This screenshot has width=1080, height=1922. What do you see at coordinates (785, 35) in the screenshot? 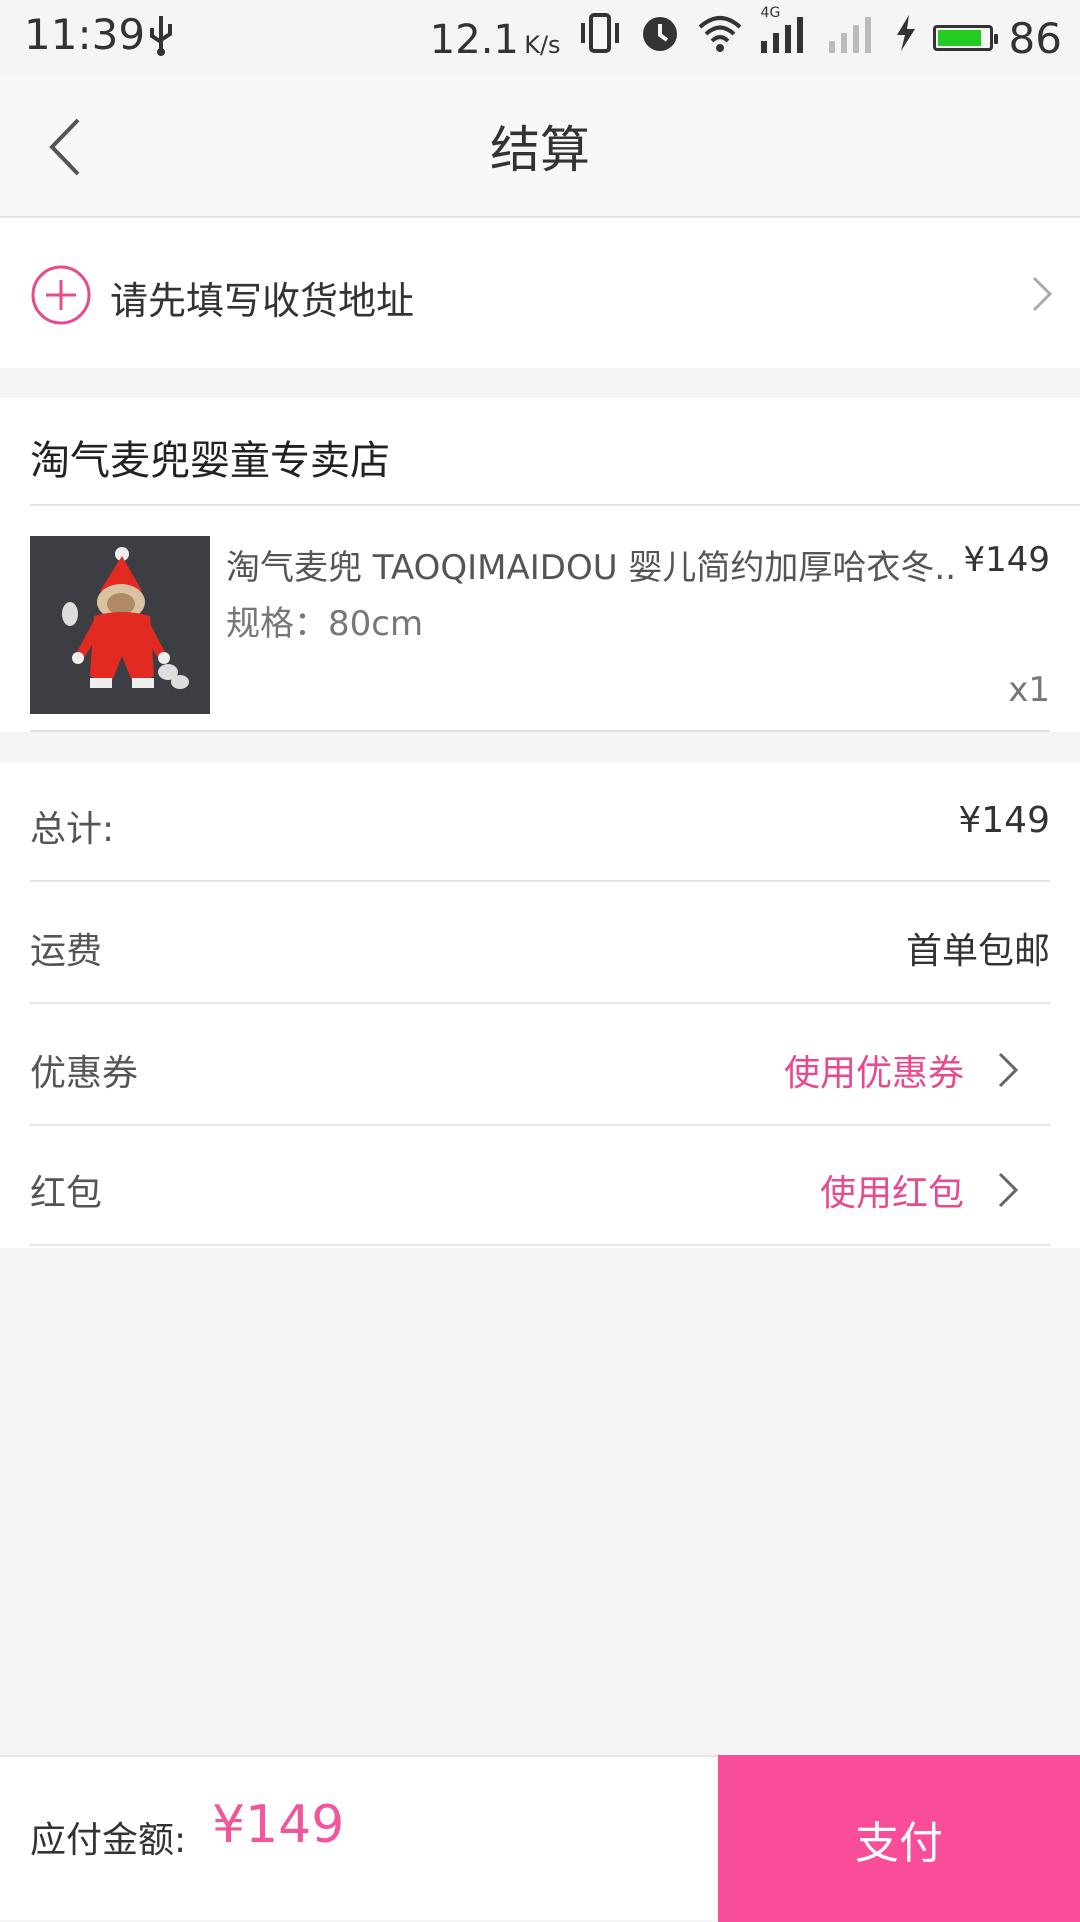
I see `signal-4g-icon: 4G` at bounding box center [785, 35].